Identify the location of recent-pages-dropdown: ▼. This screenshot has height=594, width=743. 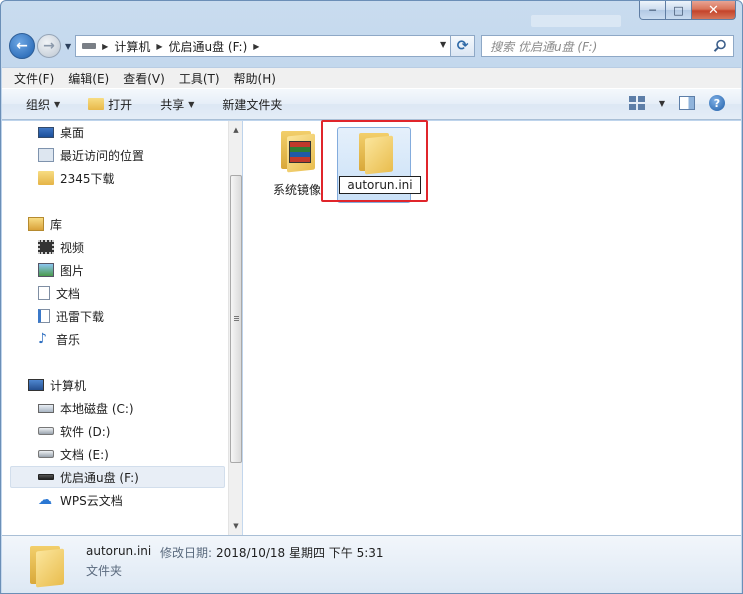
(68, 46).